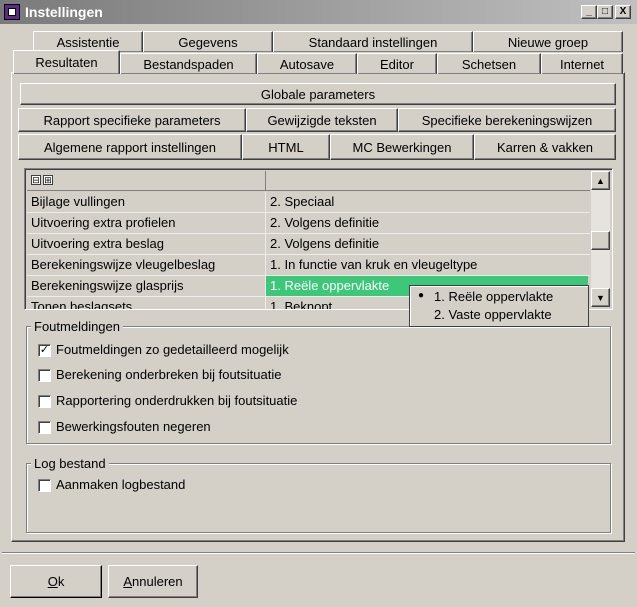 Image resolution: width=637 pixels, height=607 pixels. I want to click on title-bar: Instellingen _ □ X, so click(318, 12).